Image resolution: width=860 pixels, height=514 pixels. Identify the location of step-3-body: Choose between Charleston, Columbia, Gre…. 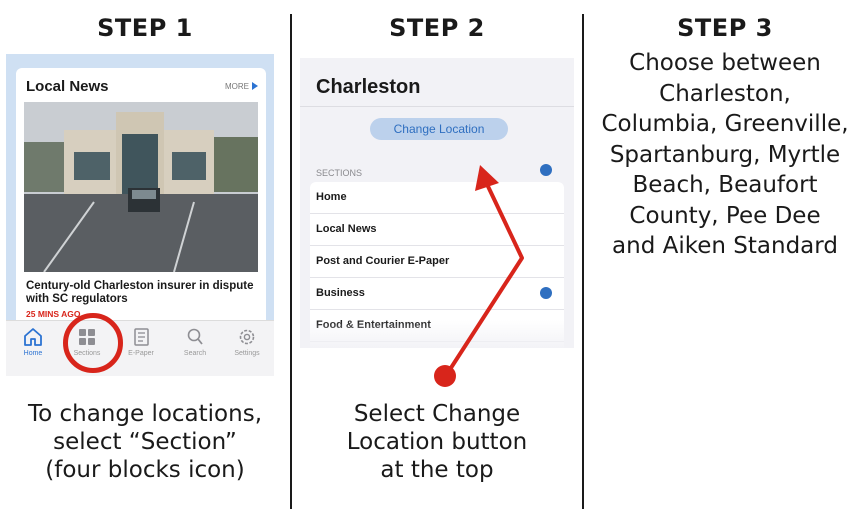
(725, 154).